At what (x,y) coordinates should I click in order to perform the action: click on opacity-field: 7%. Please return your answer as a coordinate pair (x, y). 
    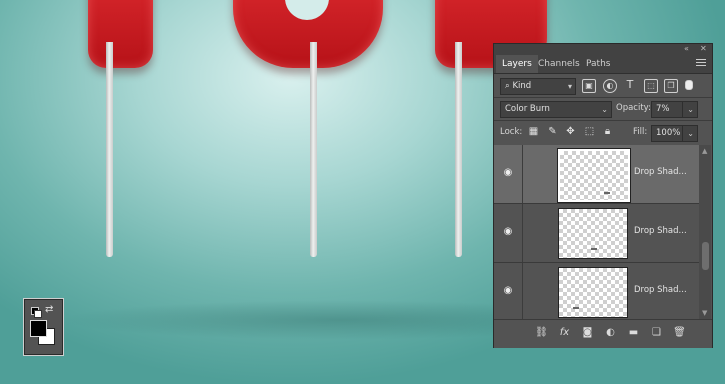
    Looking at the image, I should click on (667, 109).